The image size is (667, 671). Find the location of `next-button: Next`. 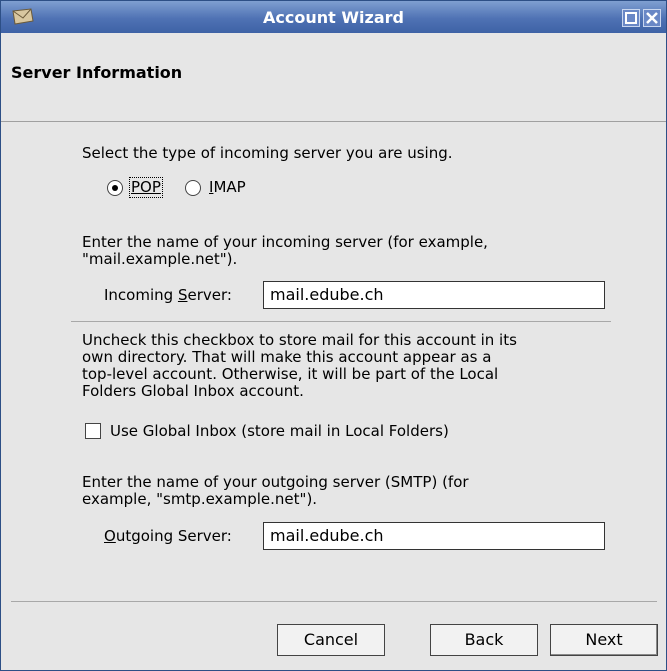

next-button: Next is located at coordinates (604, 640).